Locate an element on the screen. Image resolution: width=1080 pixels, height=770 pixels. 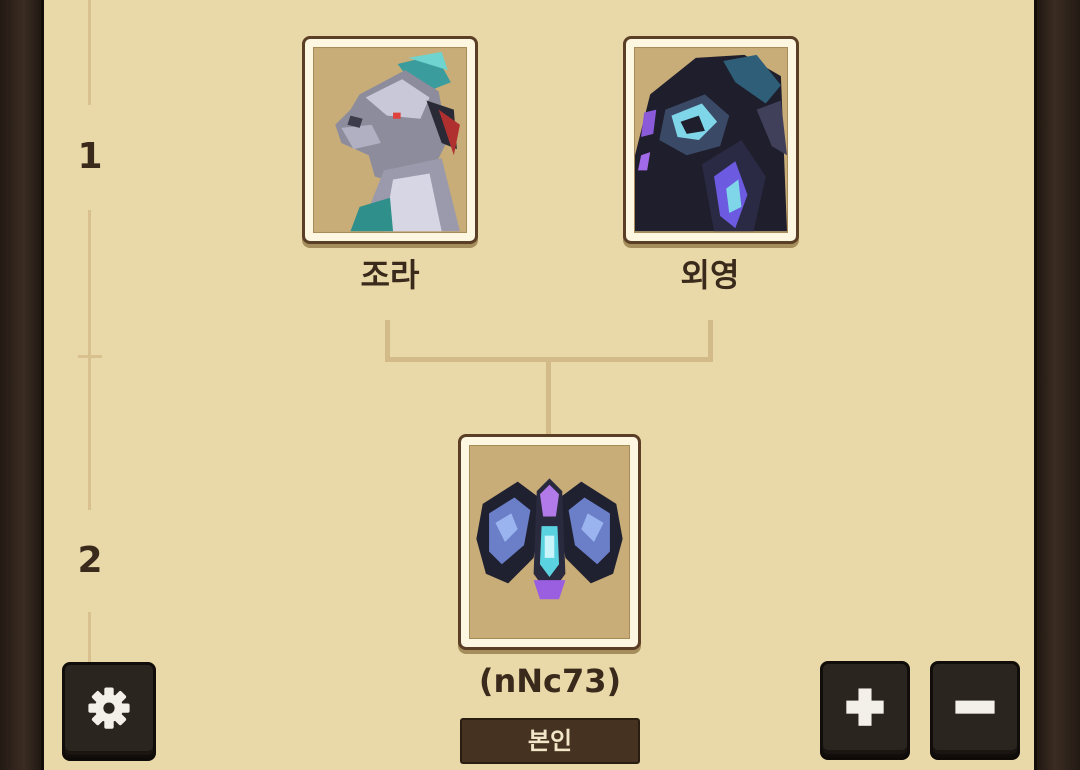
zoom-out-button is located at coordinates (975, 709).